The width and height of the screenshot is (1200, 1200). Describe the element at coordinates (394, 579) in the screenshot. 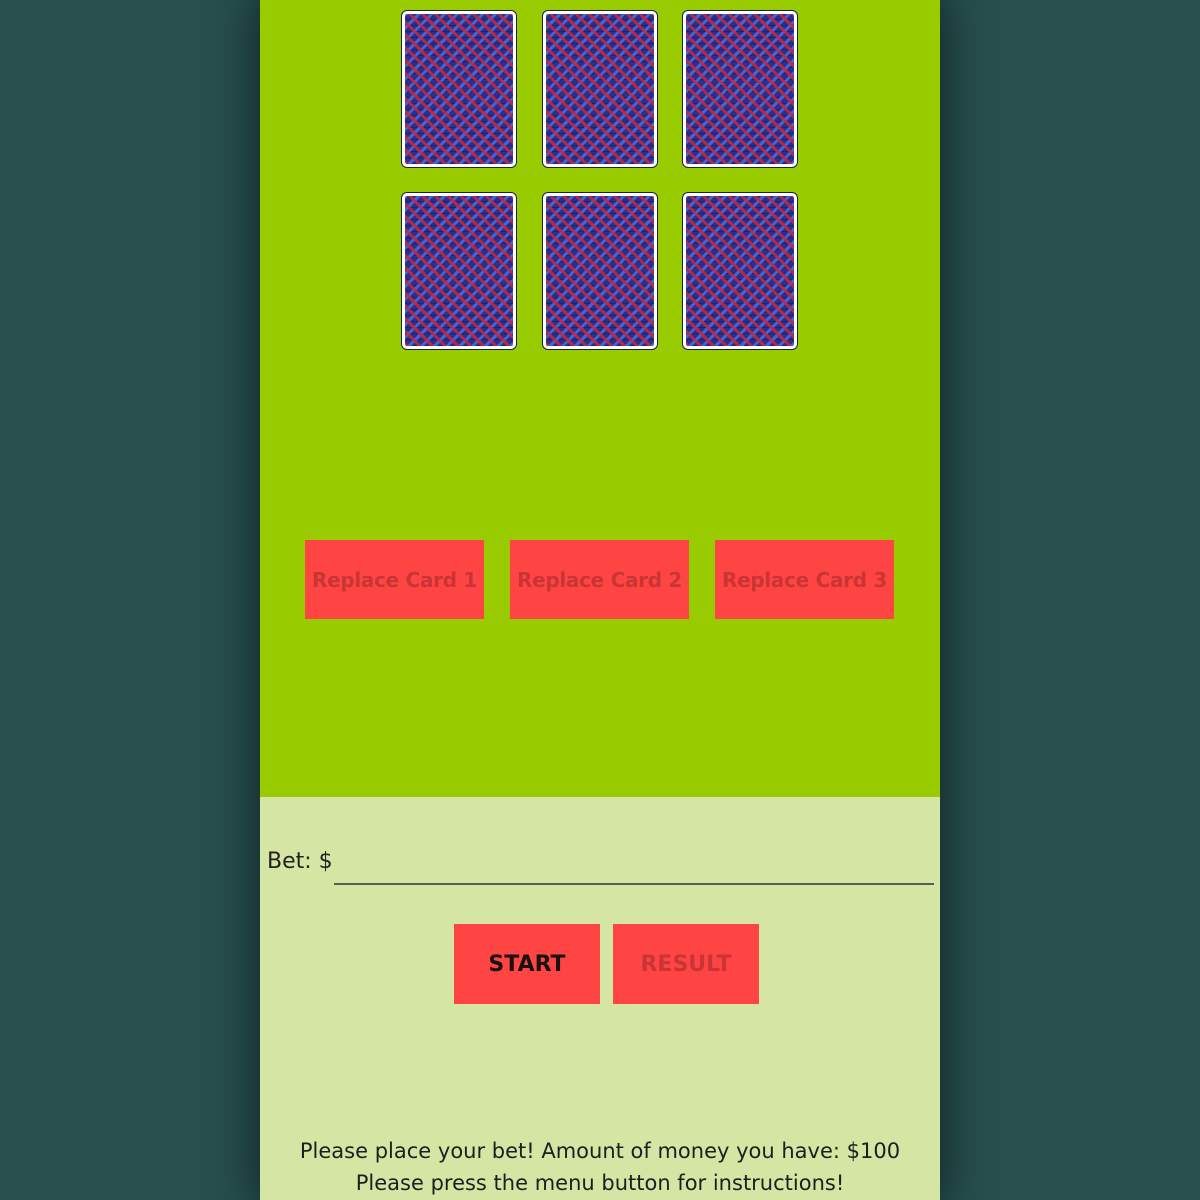

I see `replace-card-1-button: Replace Card 1` at that location.